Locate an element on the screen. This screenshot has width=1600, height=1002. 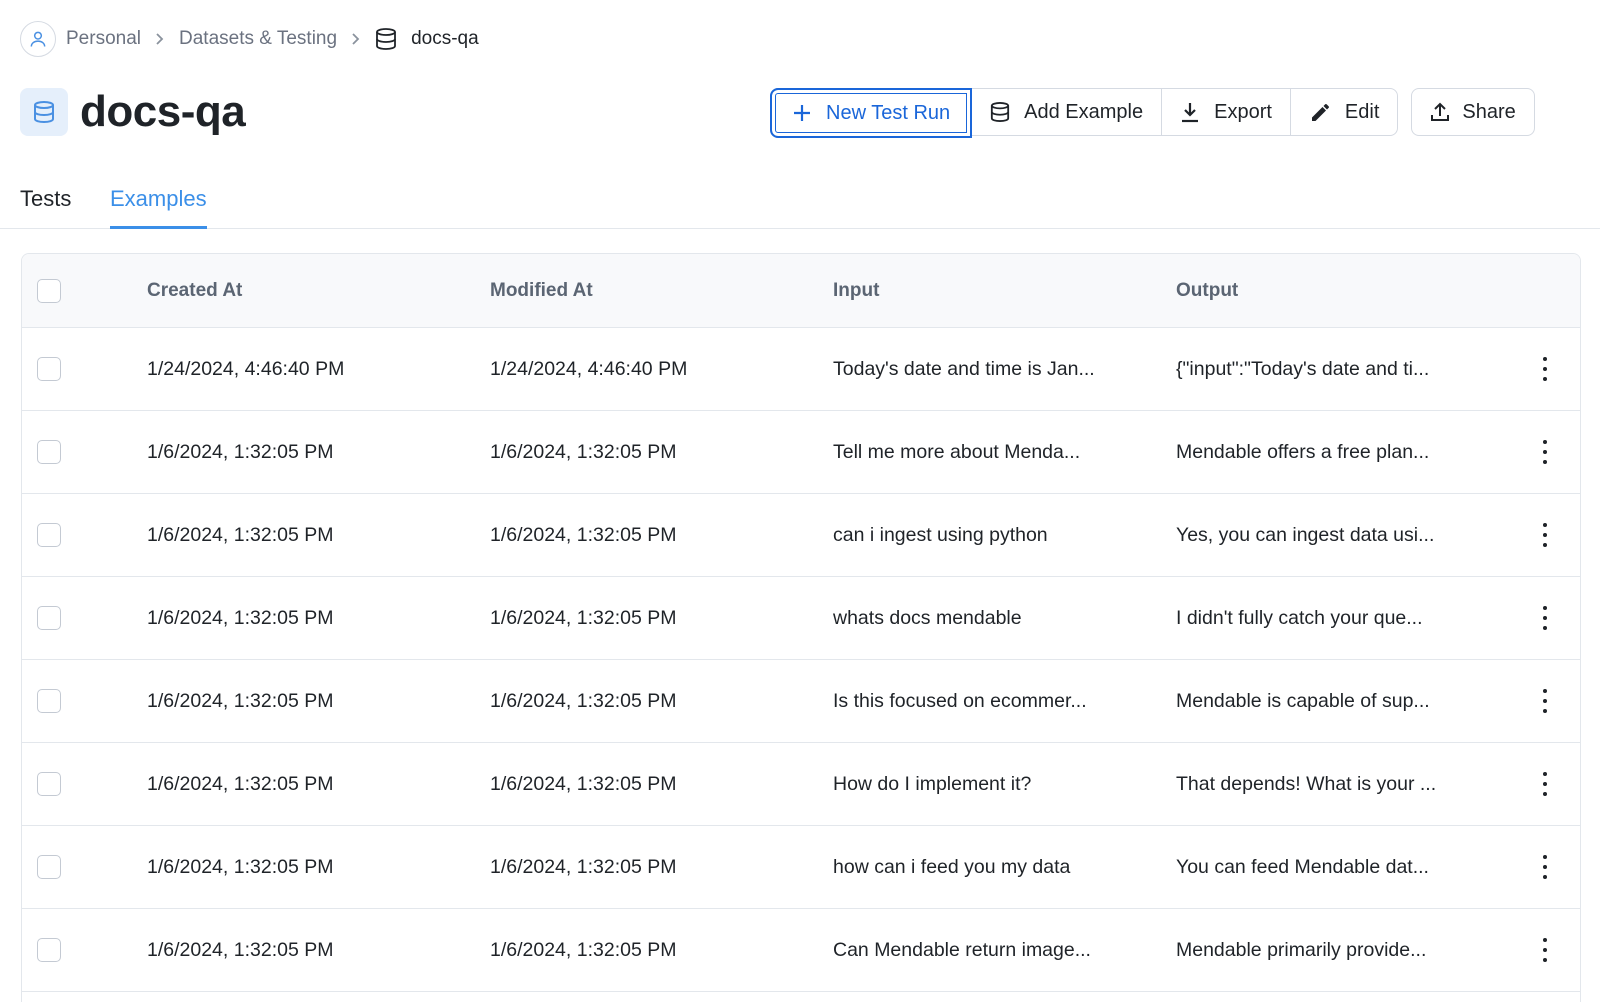
breadcrumb: Personal Datasets & Testing docs-qa is located at coordinates (249, 39).